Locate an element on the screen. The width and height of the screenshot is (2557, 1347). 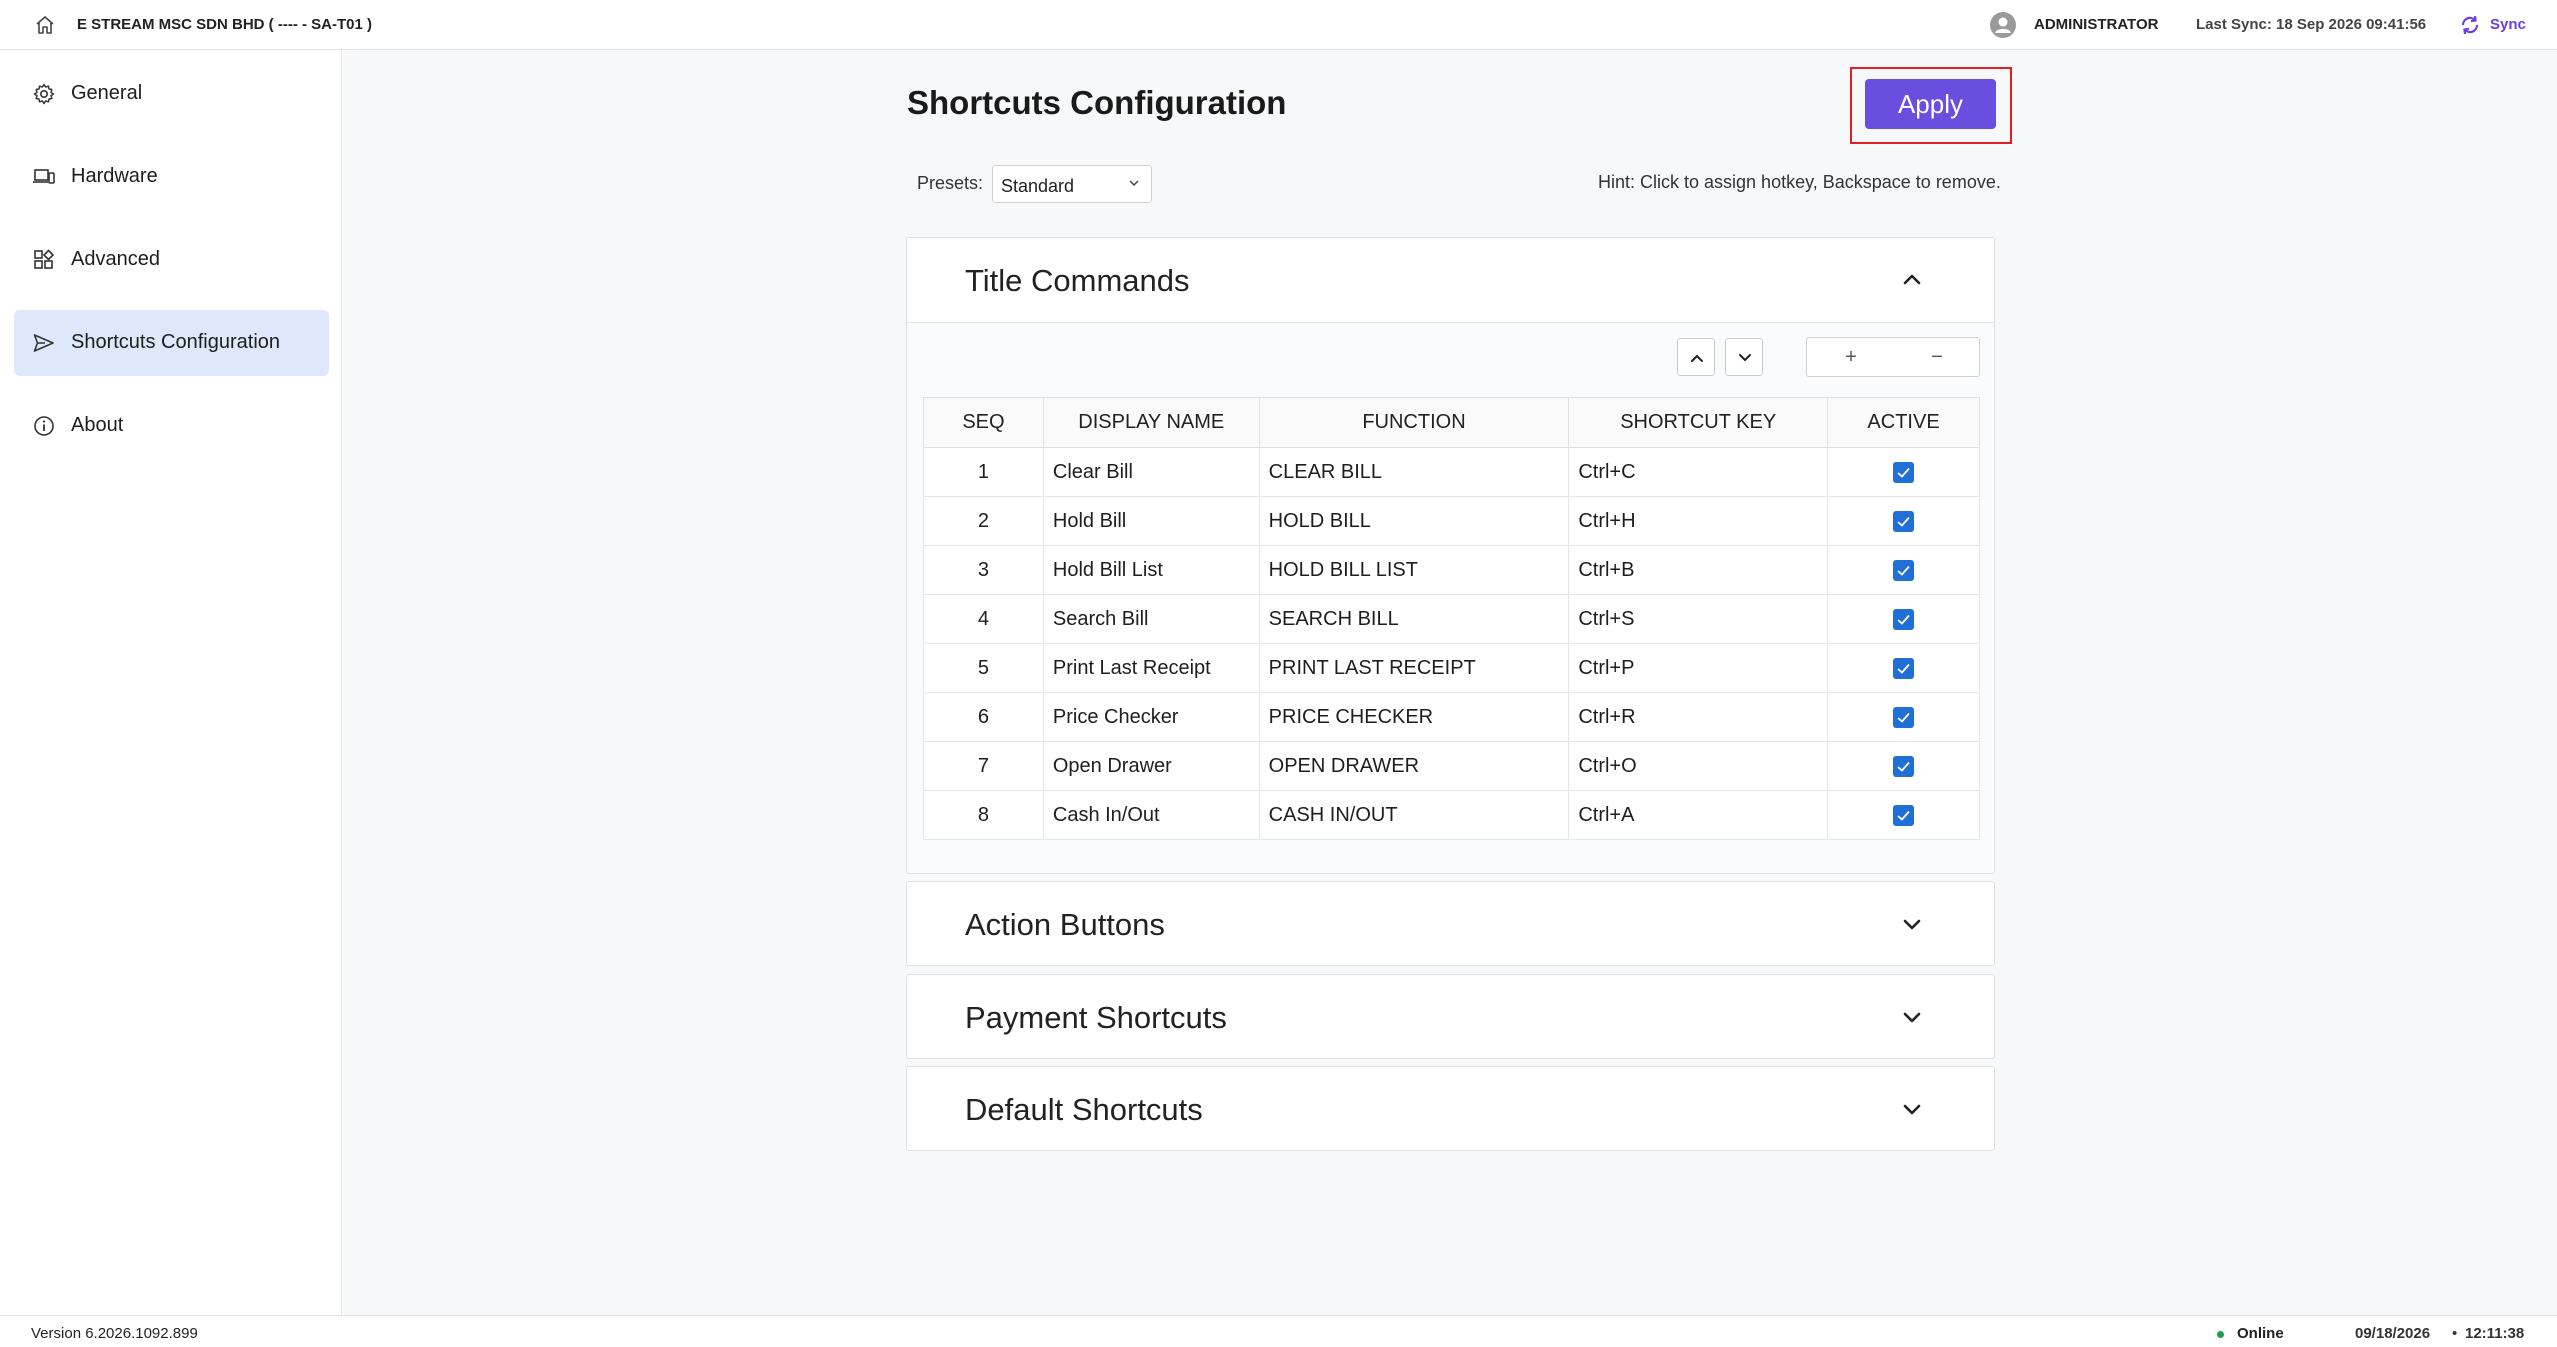
display-name-cell: Open Drawer is located at coordinates (1151, 766).